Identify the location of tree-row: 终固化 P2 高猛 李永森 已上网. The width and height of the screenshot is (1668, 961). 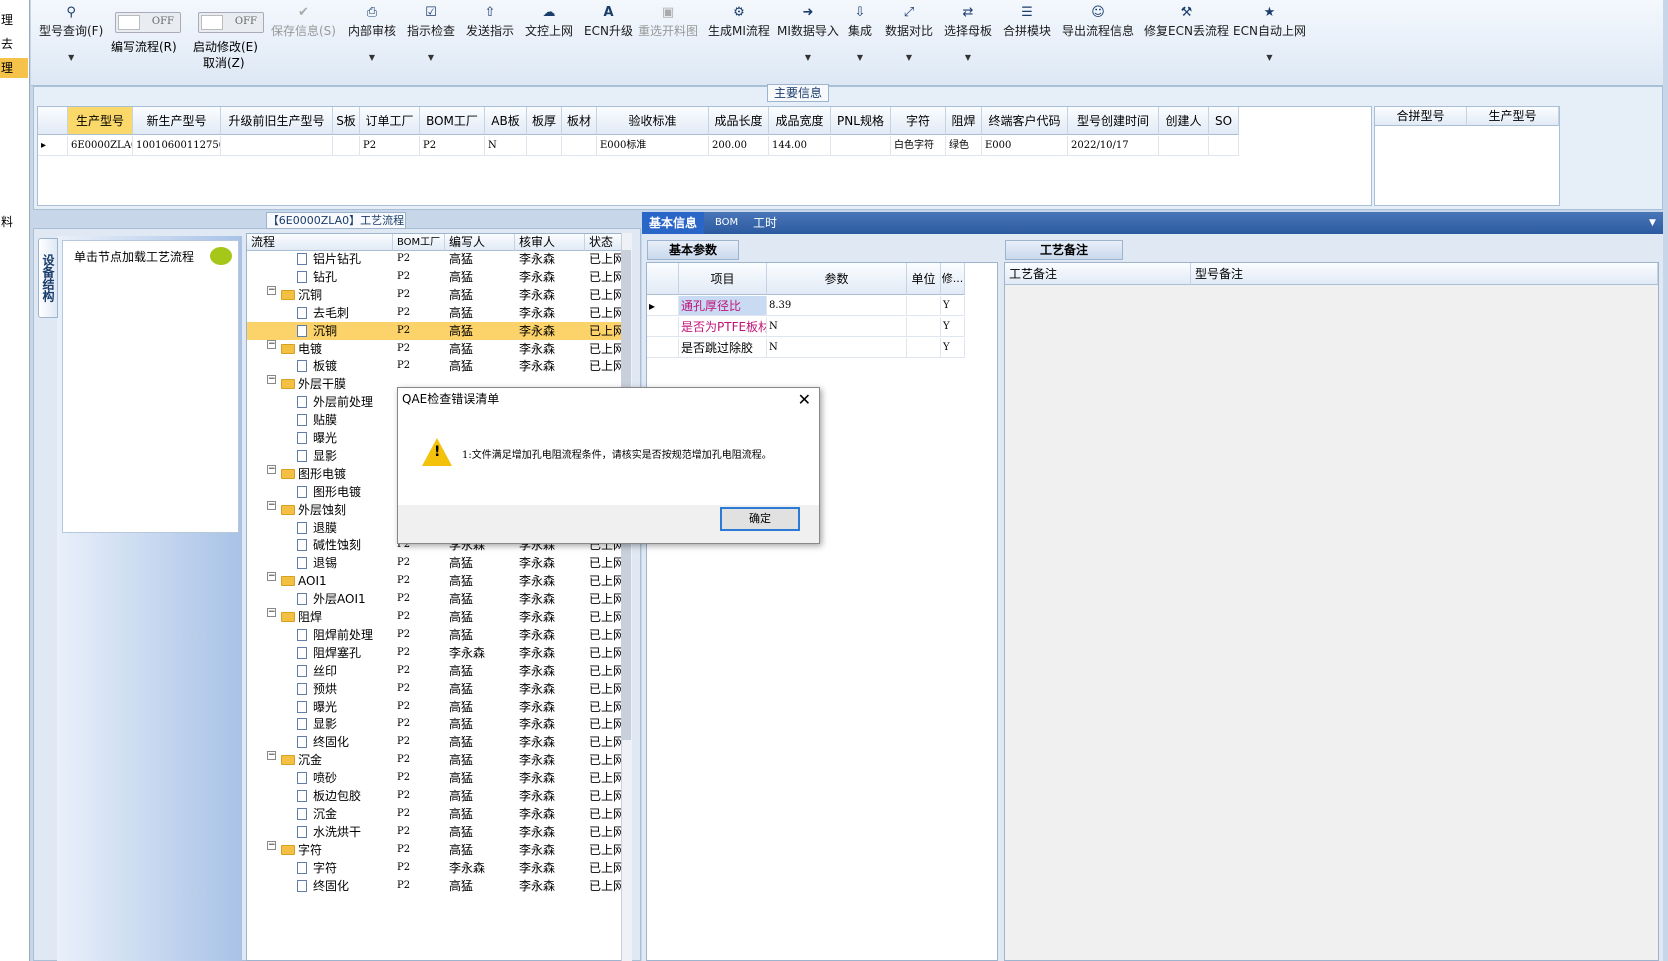
(436, 886).